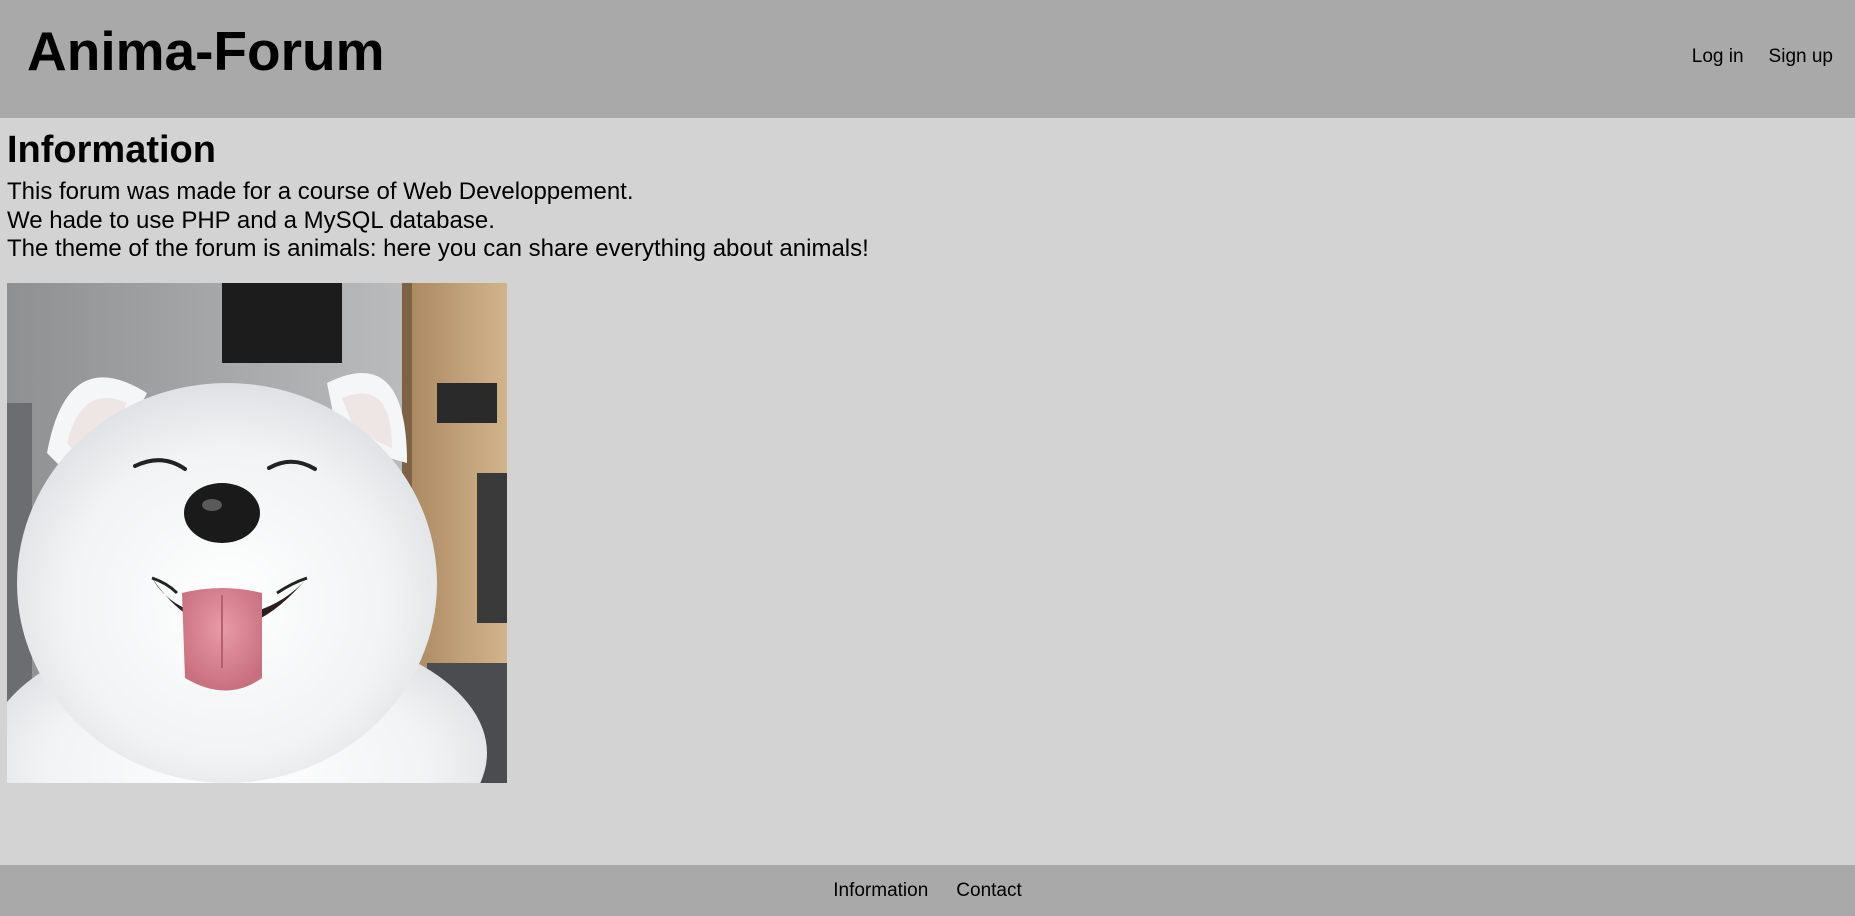 This screenshot has height=916, width=1855. I want to click on footer-nav: Information Contact, so click(927, 891).